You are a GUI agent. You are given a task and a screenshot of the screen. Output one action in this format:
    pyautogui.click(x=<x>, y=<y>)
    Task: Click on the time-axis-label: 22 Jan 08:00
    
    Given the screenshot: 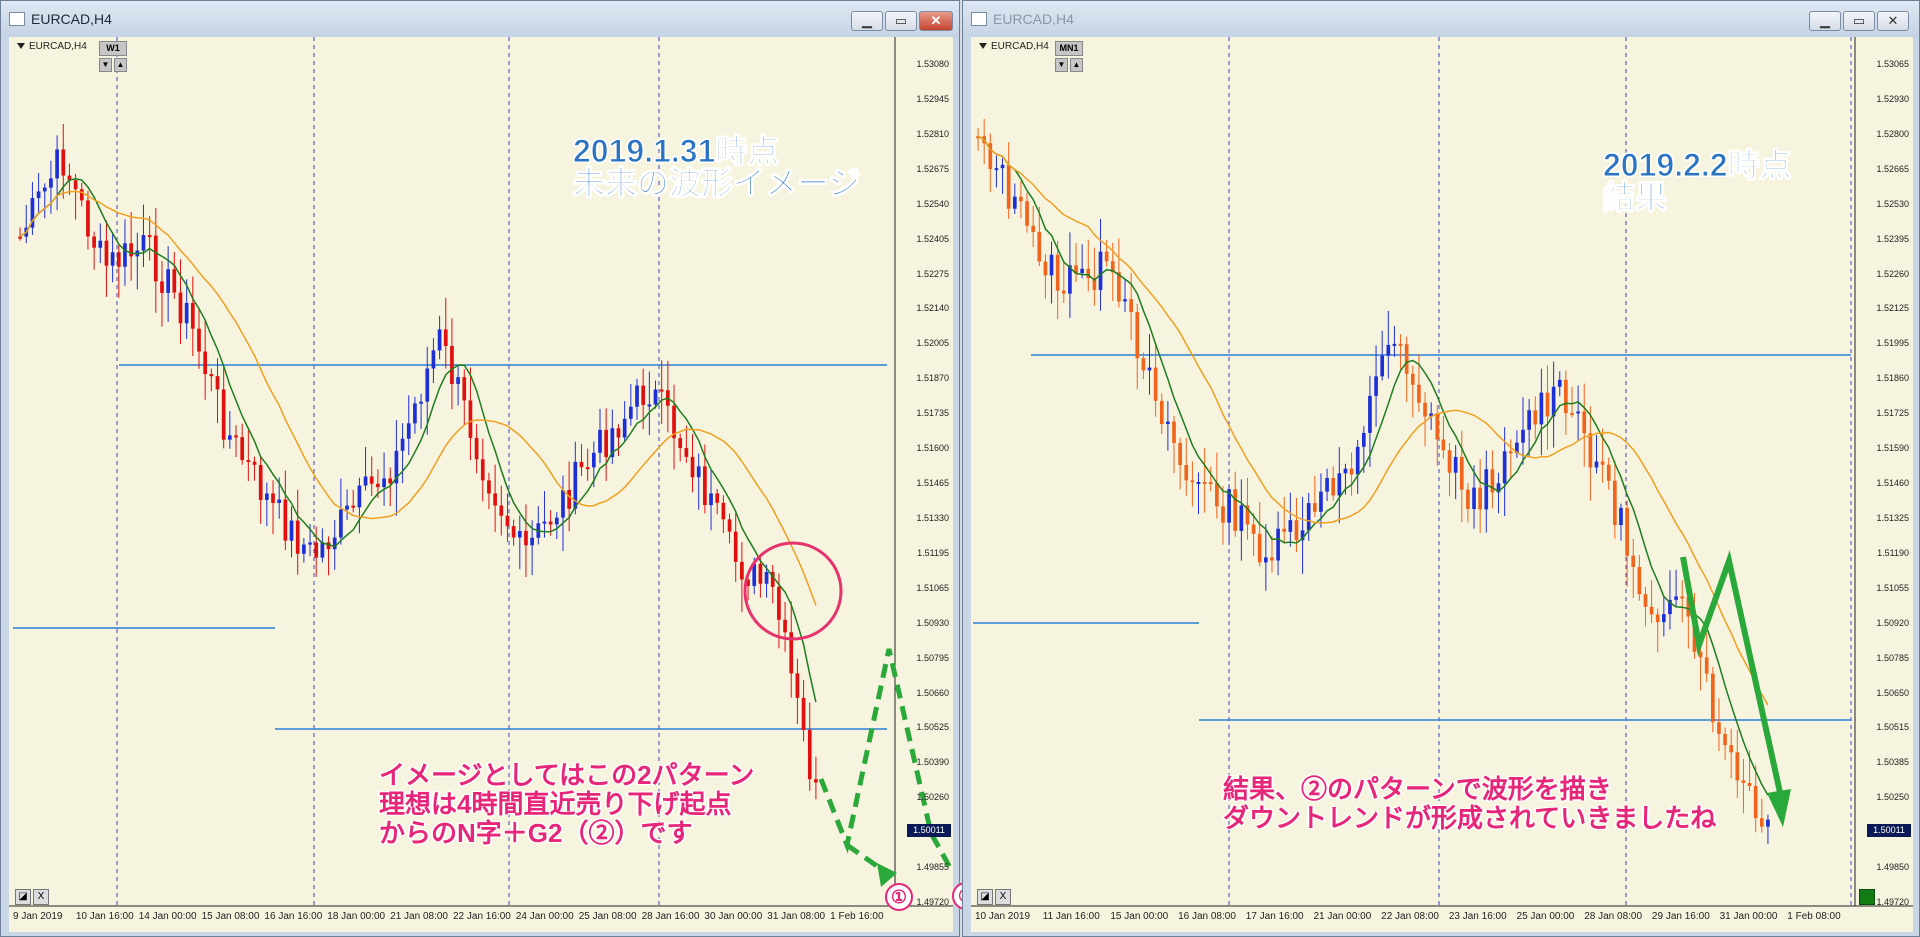 What is the action you would take?
    pyautogui.click(x=1410, y=916)
    